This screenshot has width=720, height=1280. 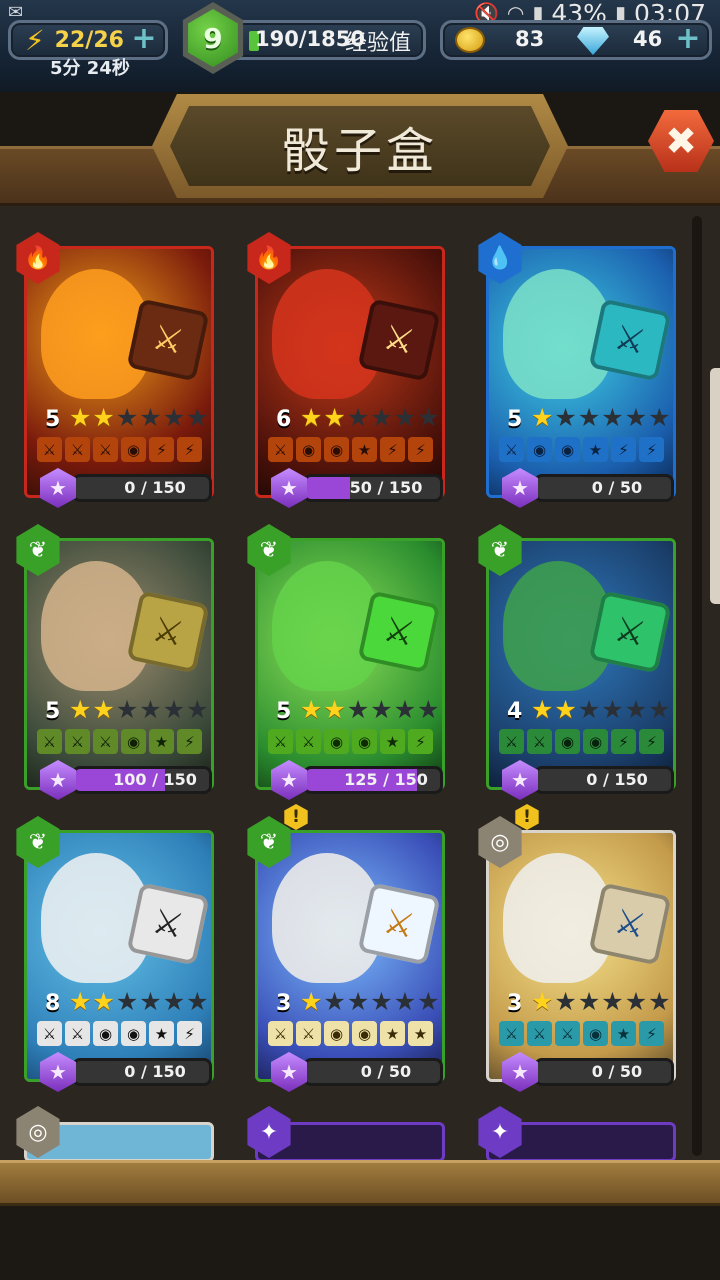 What do you see at coordinates (350, 372) in the screenshot?
I see `dice-card-lava-crab: ⚔ 6 ★ ★ ★ ★ ★ ★ ⚔ ◉ ◉ ★ ⚡ ⚡` at bounding box center [350, 372].